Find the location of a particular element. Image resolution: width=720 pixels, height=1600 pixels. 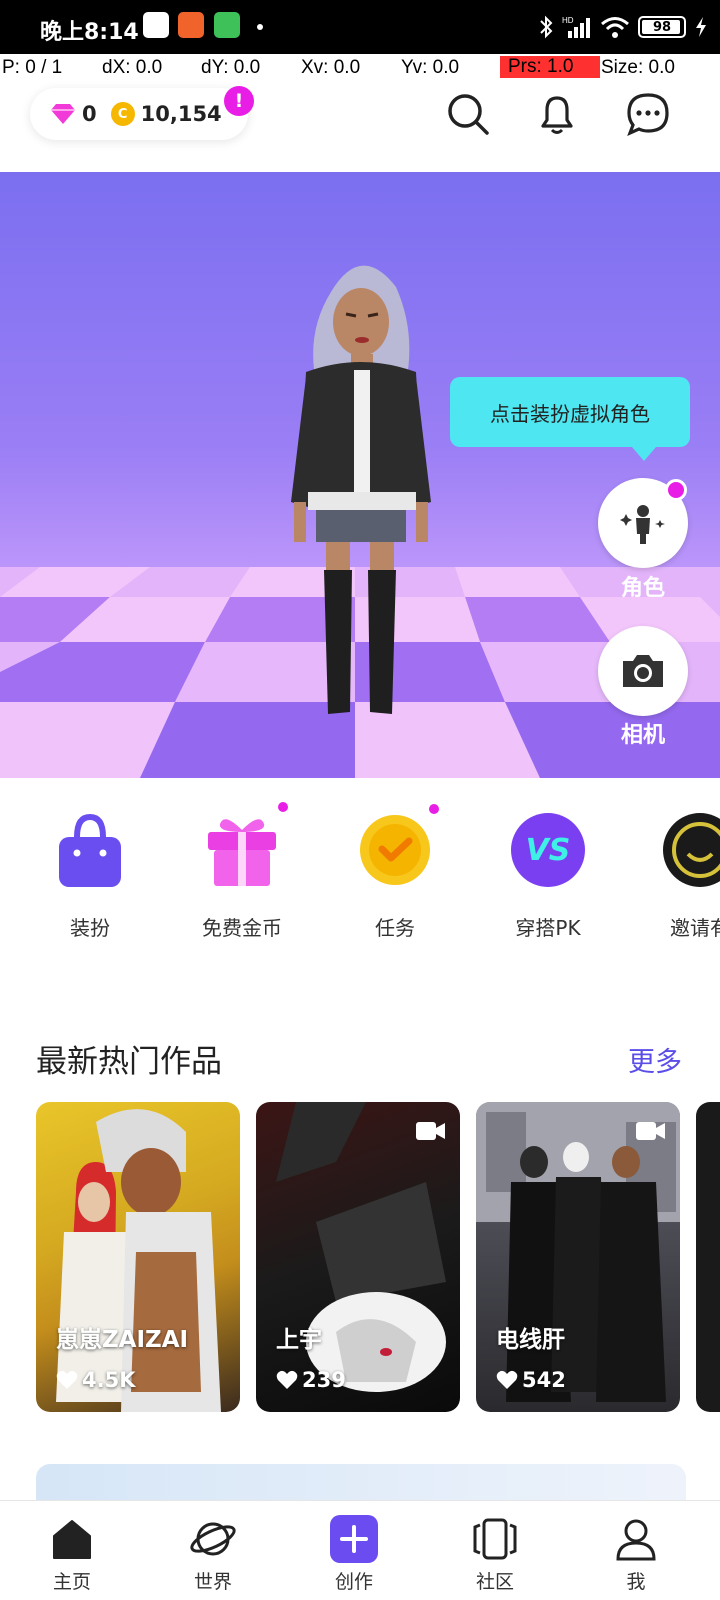

dress-up-tooltip: 点击装扮虚拟角色 is located at coordinates (570, 419).